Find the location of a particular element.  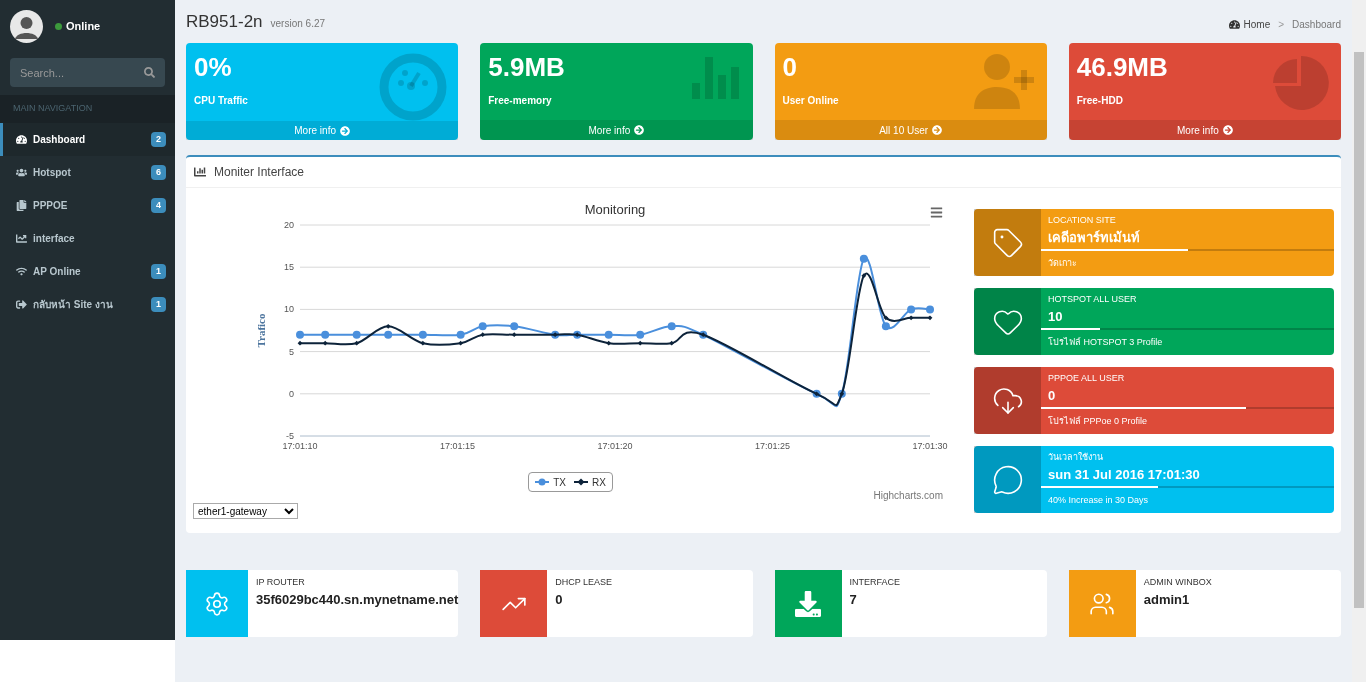

interface-select: ether1-gateway is located at coordinates (245, 511).